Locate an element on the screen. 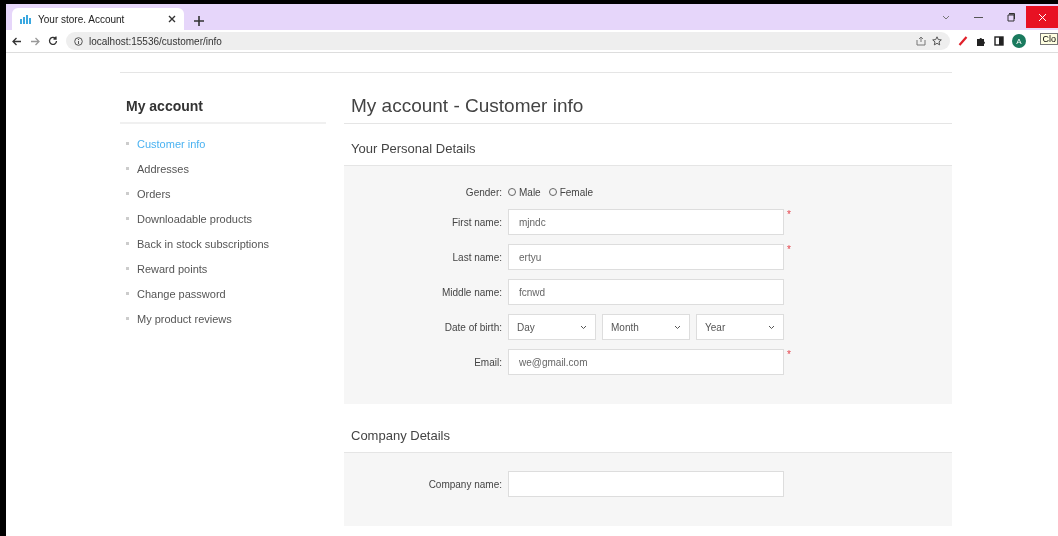  address-bar: localhost:15536/customer/info is located at coordinates (508, 41).